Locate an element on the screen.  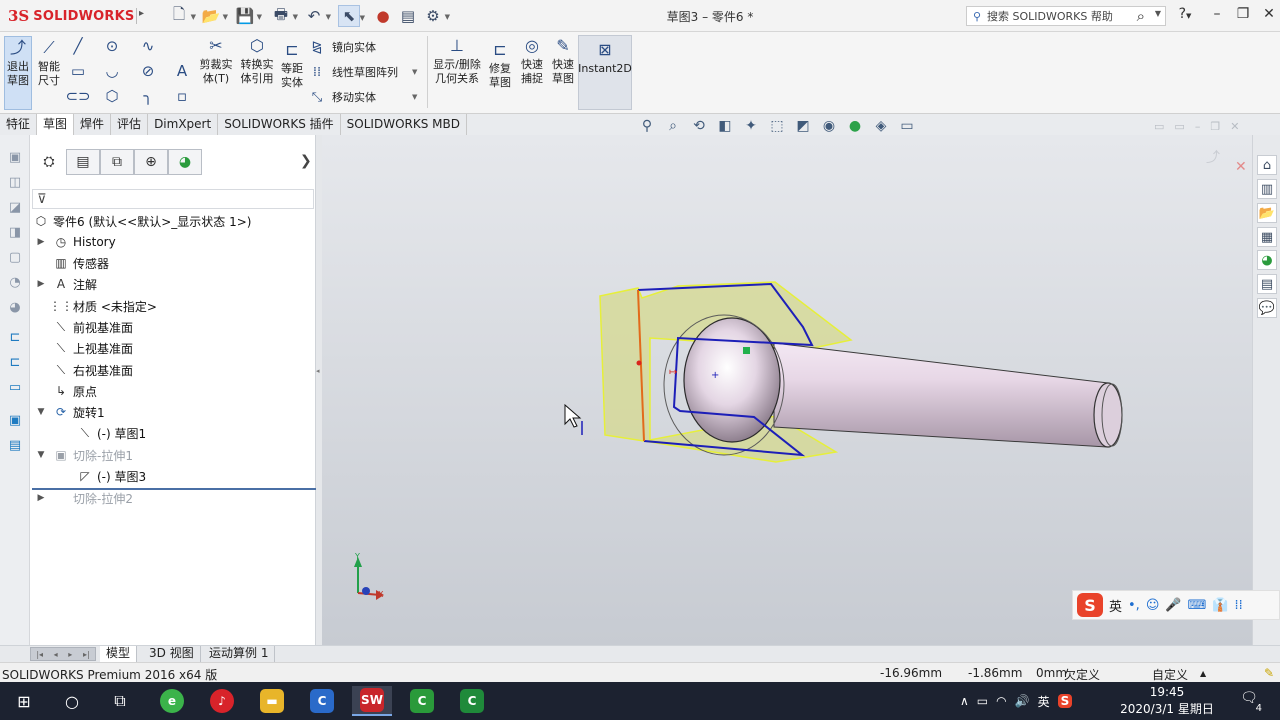
smart-dimension-button: ⟋ 智能 尺寸 is located at coordinates (49, 63).